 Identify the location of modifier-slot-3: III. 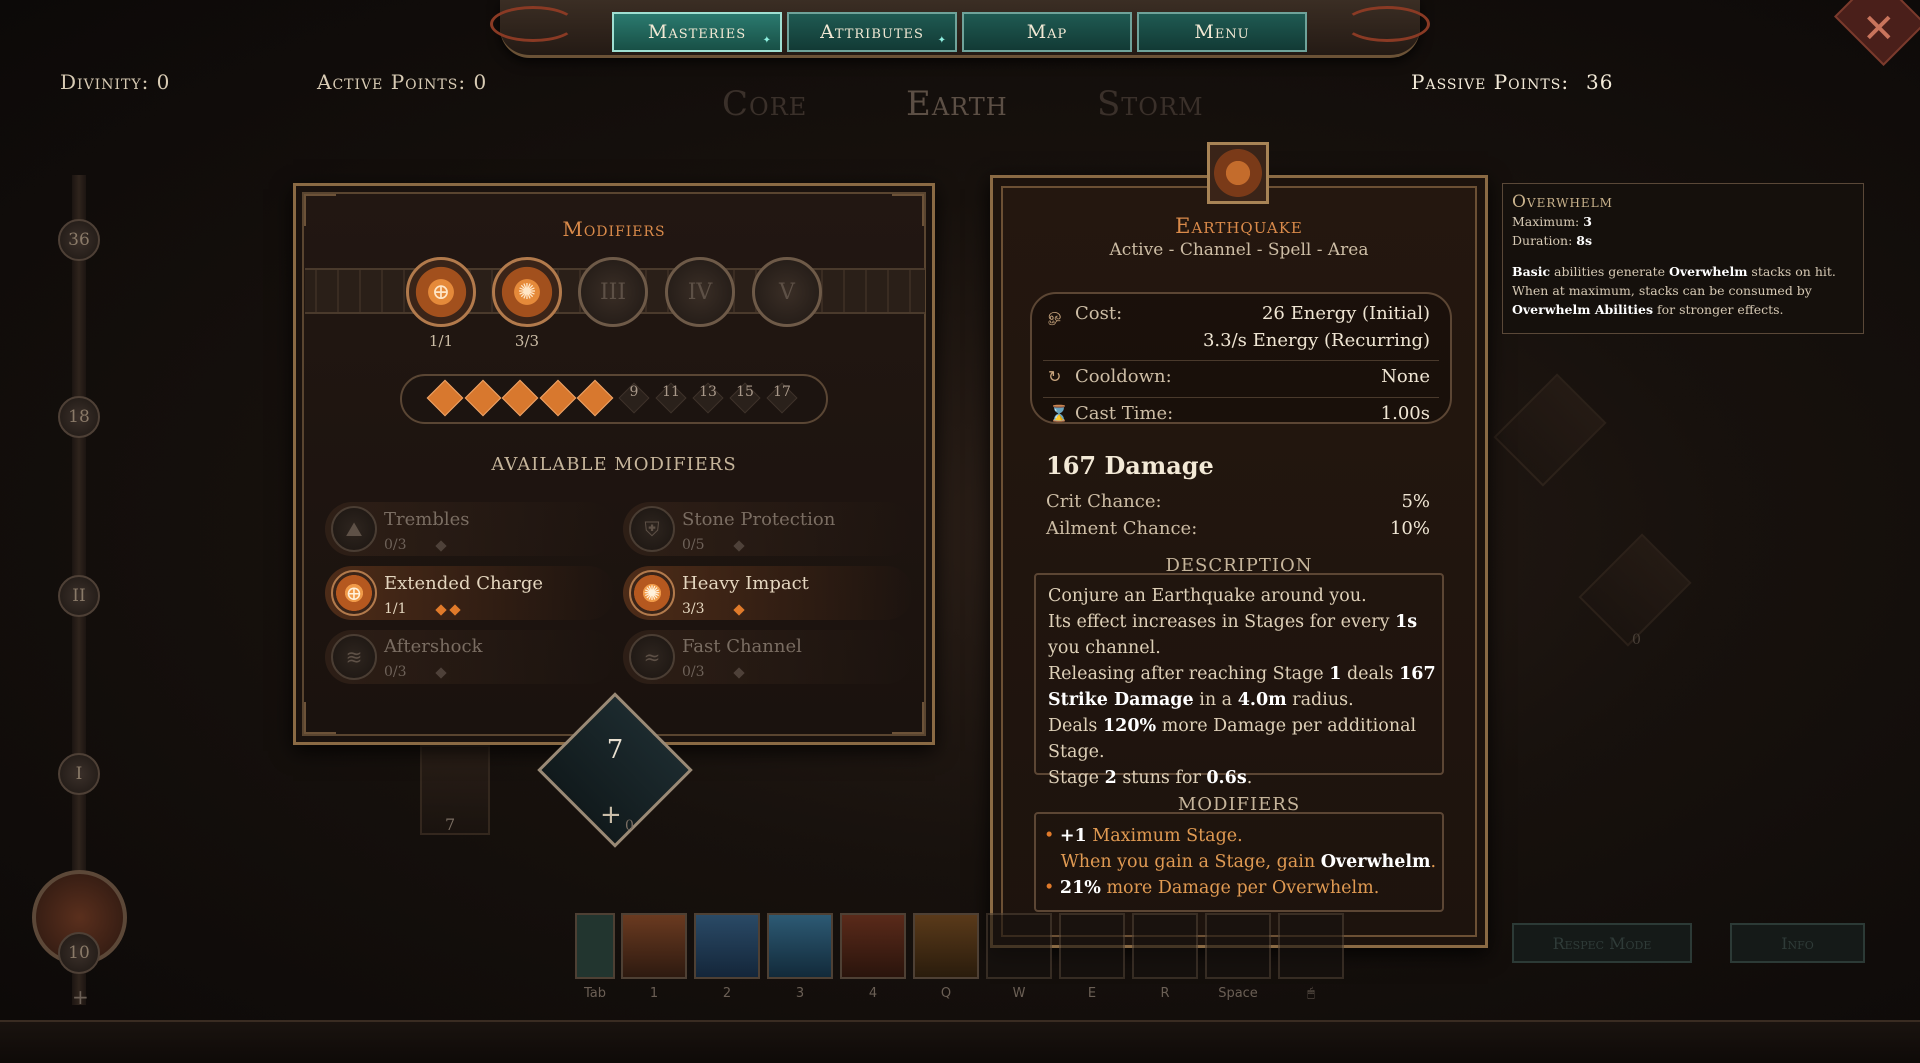
(613, 292).